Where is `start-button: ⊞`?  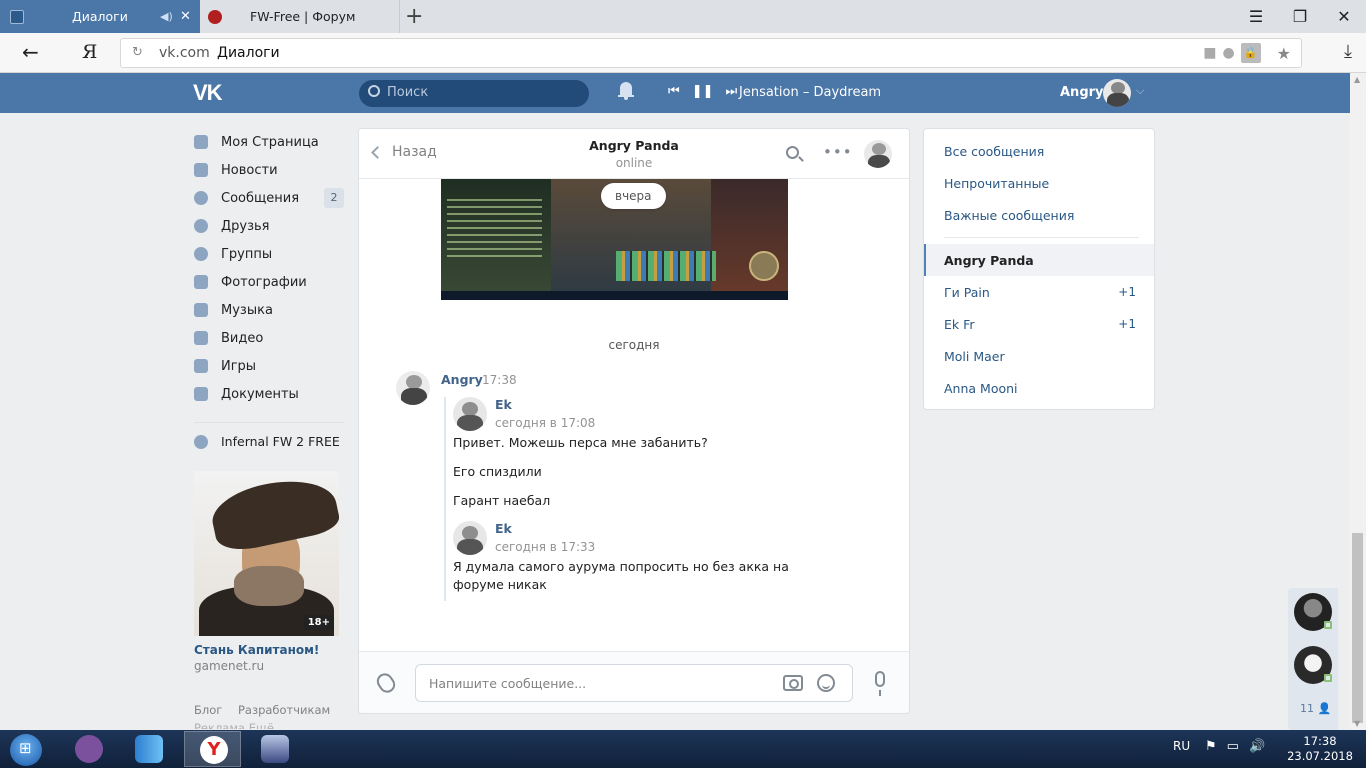 start-button: ⊞ is located at coordinates (26, 750).